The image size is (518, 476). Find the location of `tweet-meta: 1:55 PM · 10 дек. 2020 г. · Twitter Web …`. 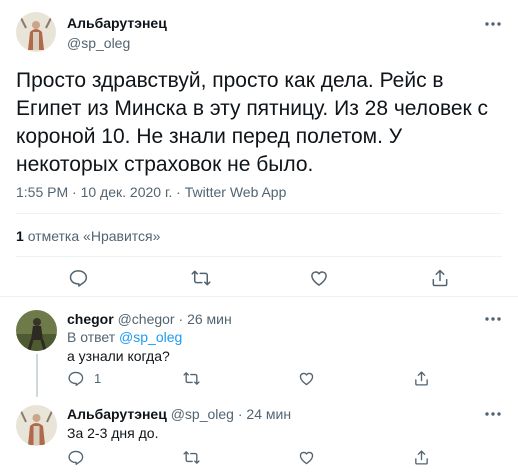

tweet-meta: 1:55 PM · 10 дек. 2020 г. · Twitter Web … is located at coordinates (151, 192).